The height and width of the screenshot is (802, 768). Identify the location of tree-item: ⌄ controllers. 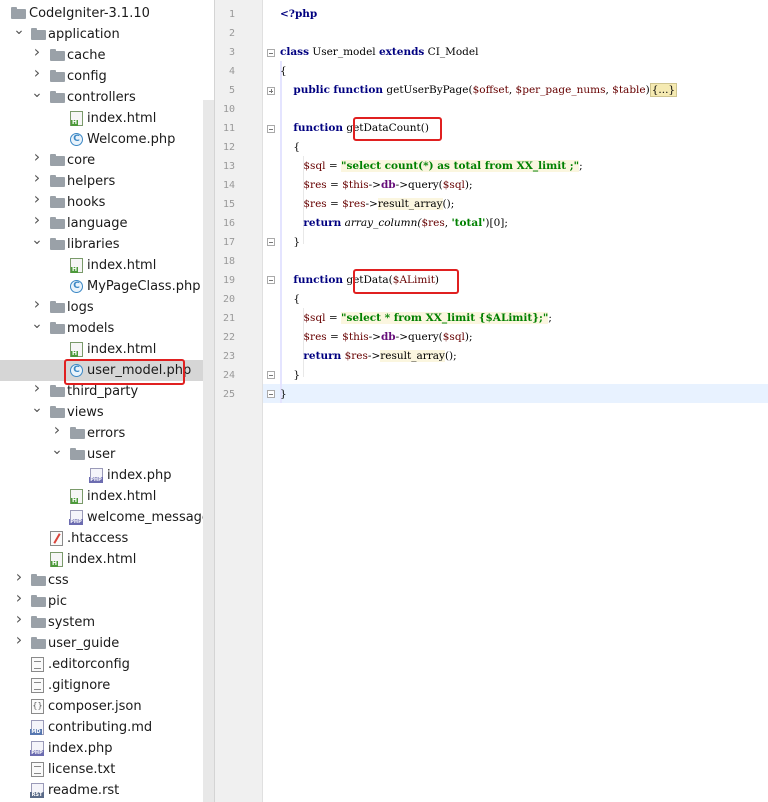
(107, 97).